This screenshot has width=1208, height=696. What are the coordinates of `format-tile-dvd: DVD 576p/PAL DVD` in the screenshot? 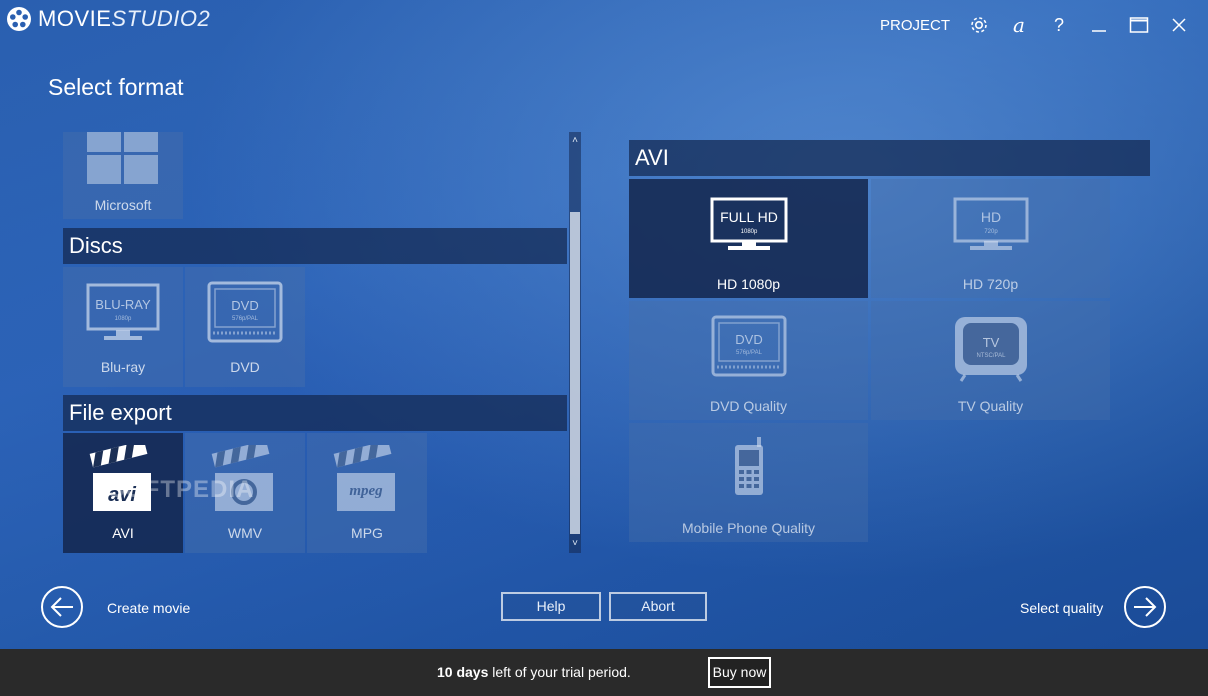 It's located at (245, 327).